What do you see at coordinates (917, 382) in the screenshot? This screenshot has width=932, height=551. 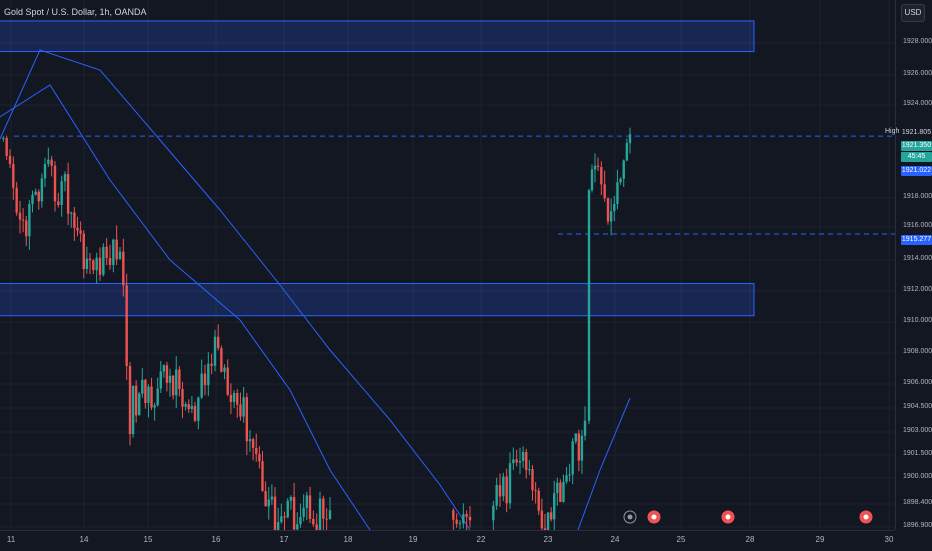 I see `price-tick-label: 1906.000` at bounding box center [917, 382].